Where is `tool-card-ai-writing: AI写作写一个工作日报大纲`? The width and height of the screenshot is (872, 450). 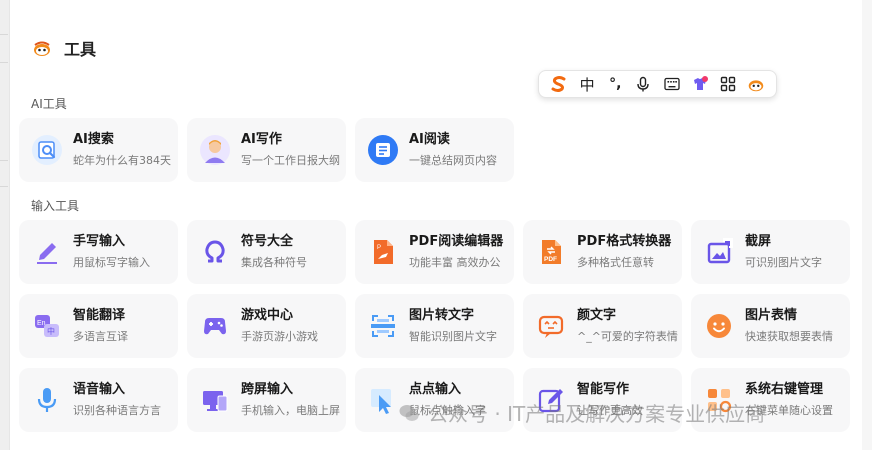 tool-card-ai-writing: AI写作写一个工作日报大纲 is located at coordinates (266, 150).